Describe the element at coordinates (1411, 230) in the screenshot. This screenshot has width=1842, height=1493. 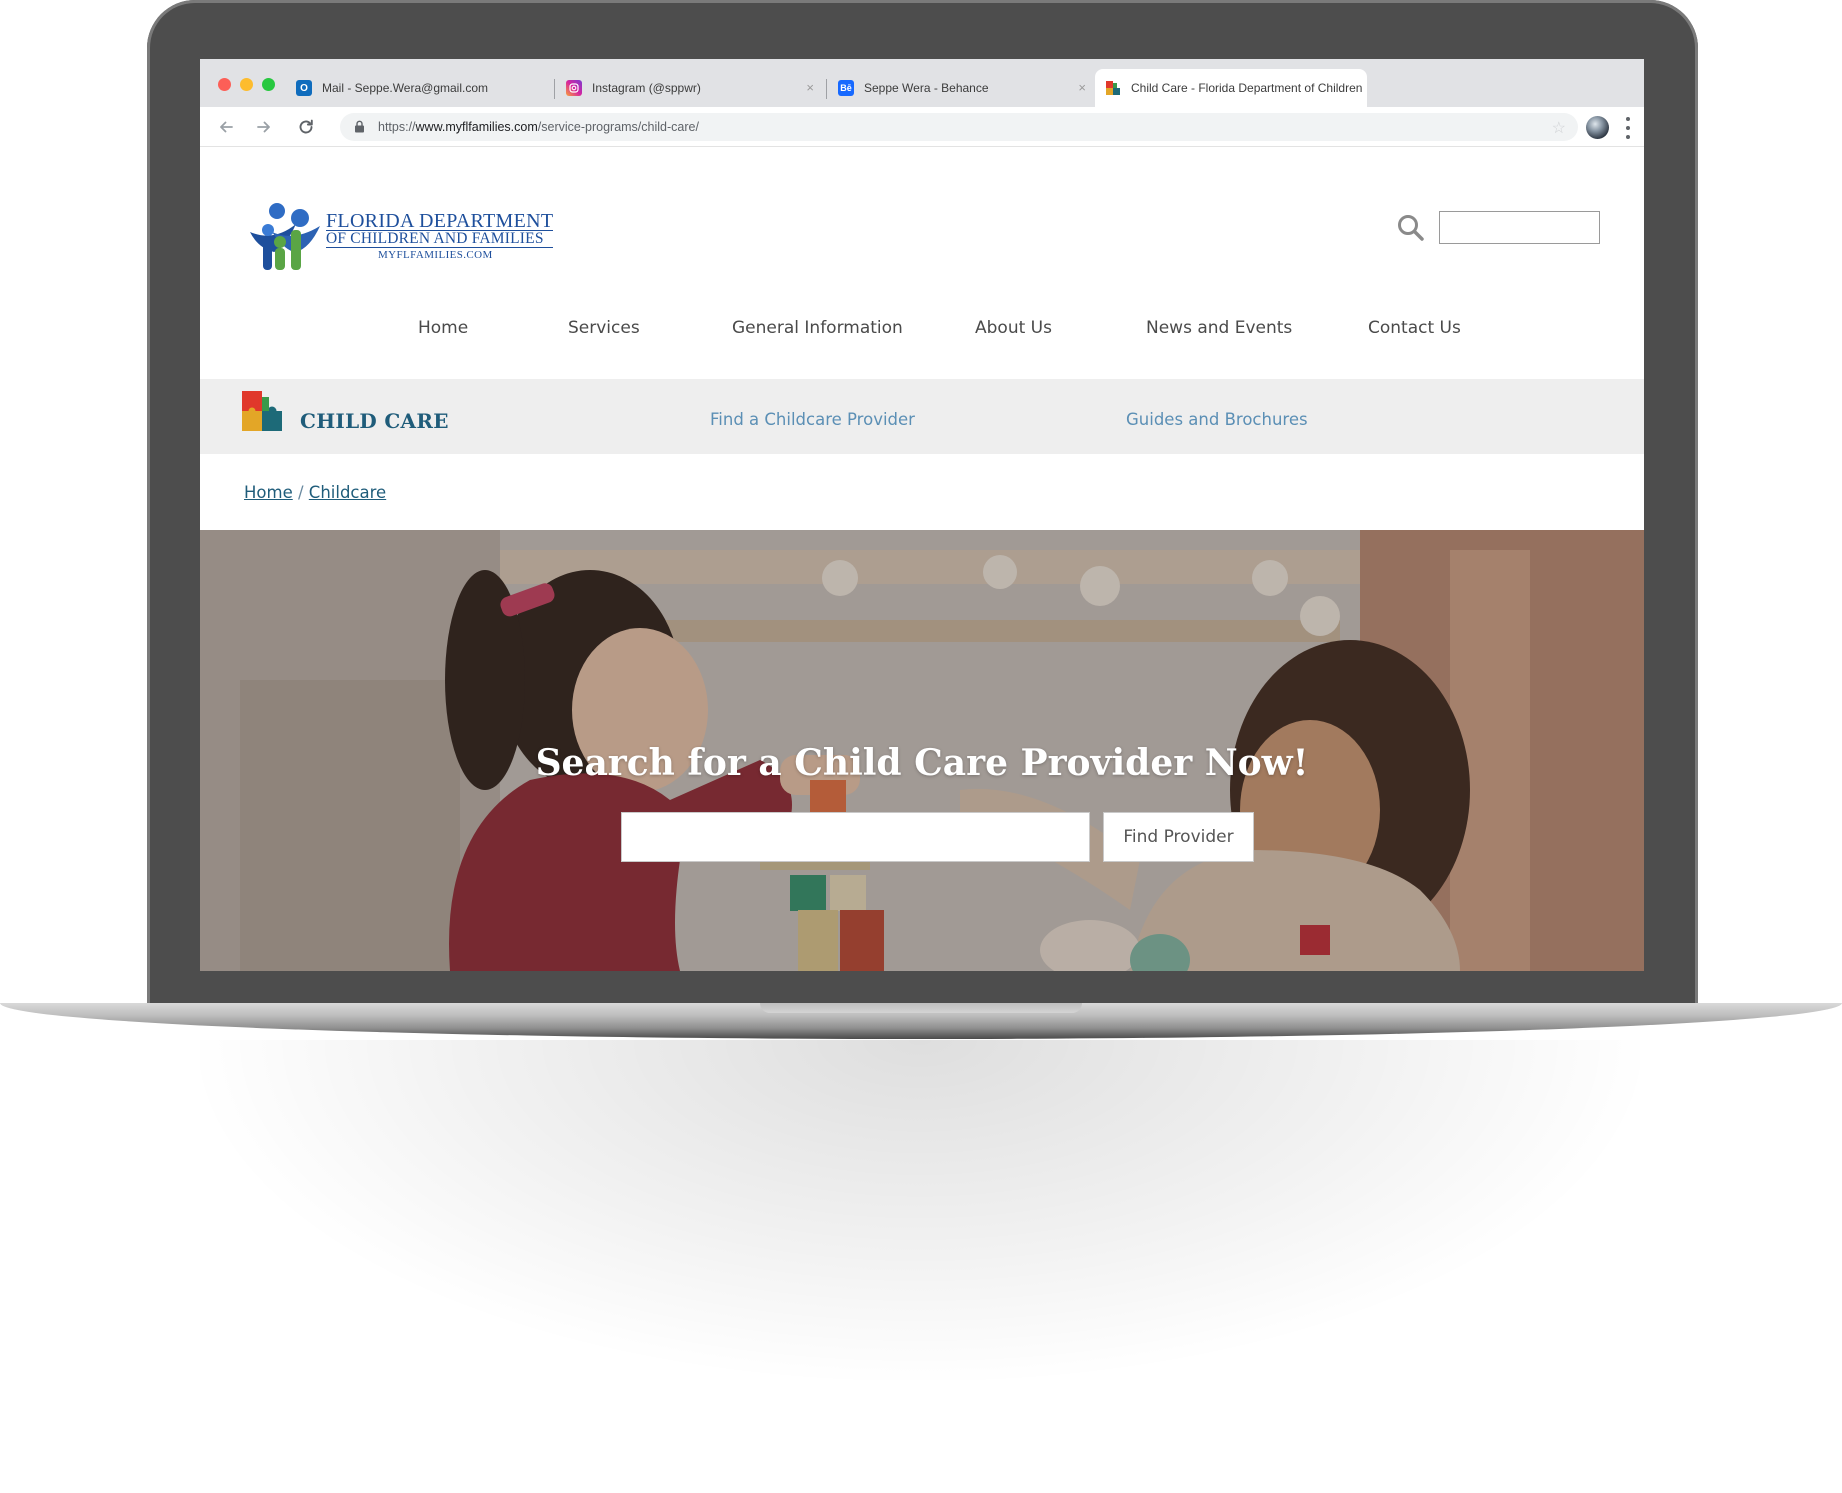
I see `search-icon` at that location.